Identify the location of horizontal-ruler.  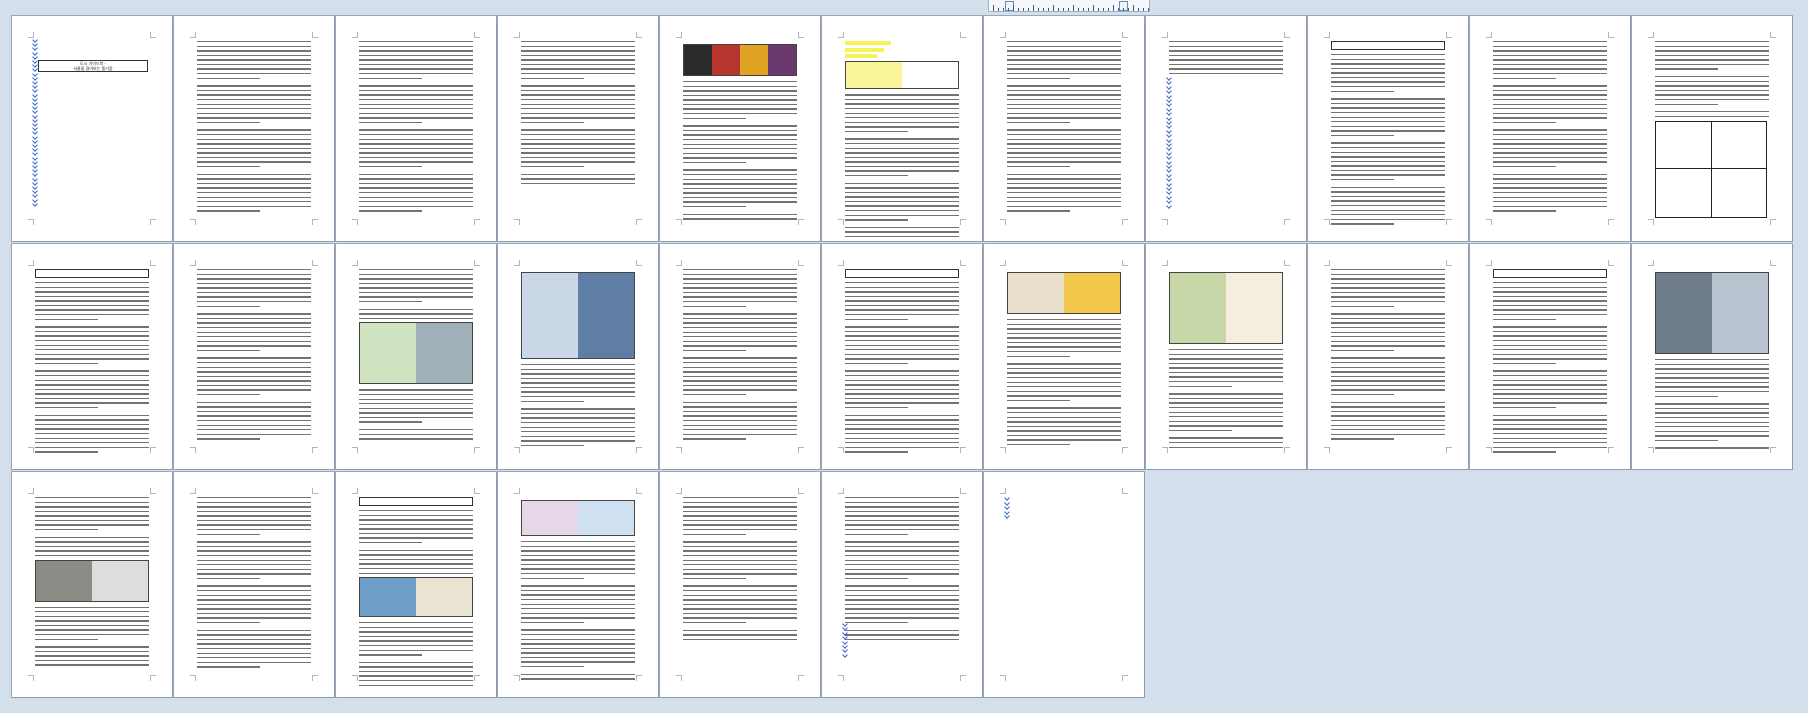
(1069, 6).